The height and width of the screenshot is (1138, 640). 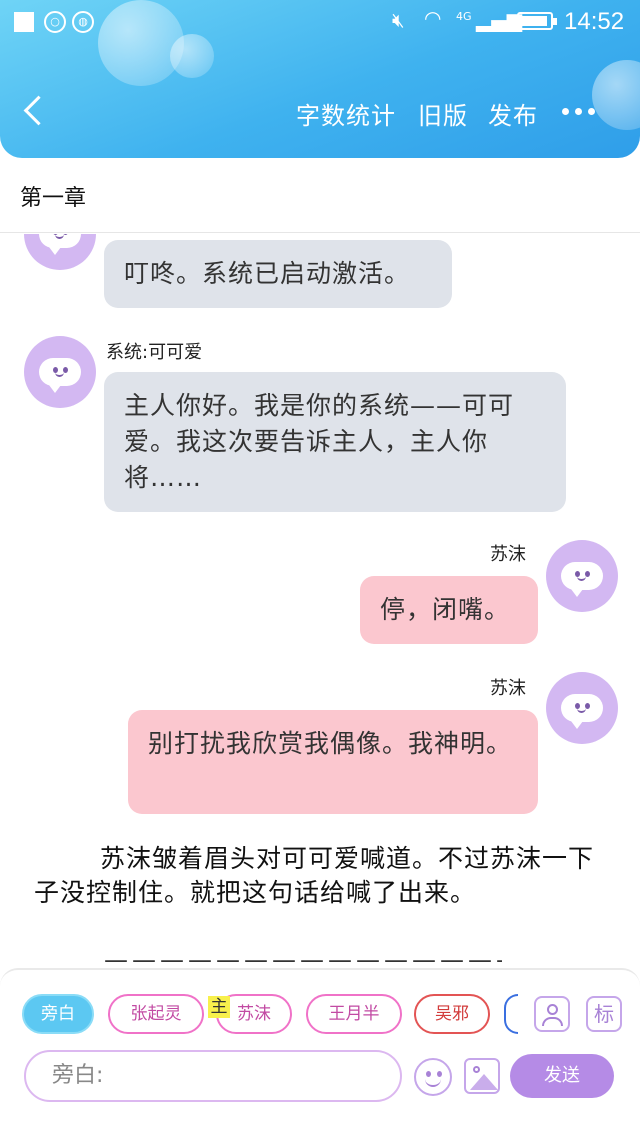 I want to click on add-character-button, so click(x=552, y=1014).